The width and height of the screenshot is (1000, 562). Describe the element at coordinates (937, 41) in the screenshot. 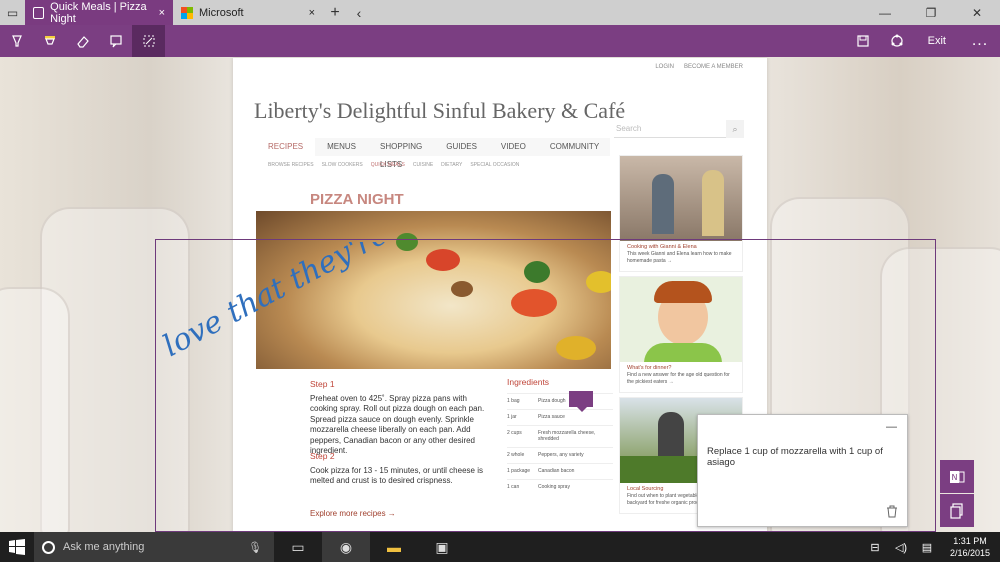

I see `exit-button: Exit` at that location.